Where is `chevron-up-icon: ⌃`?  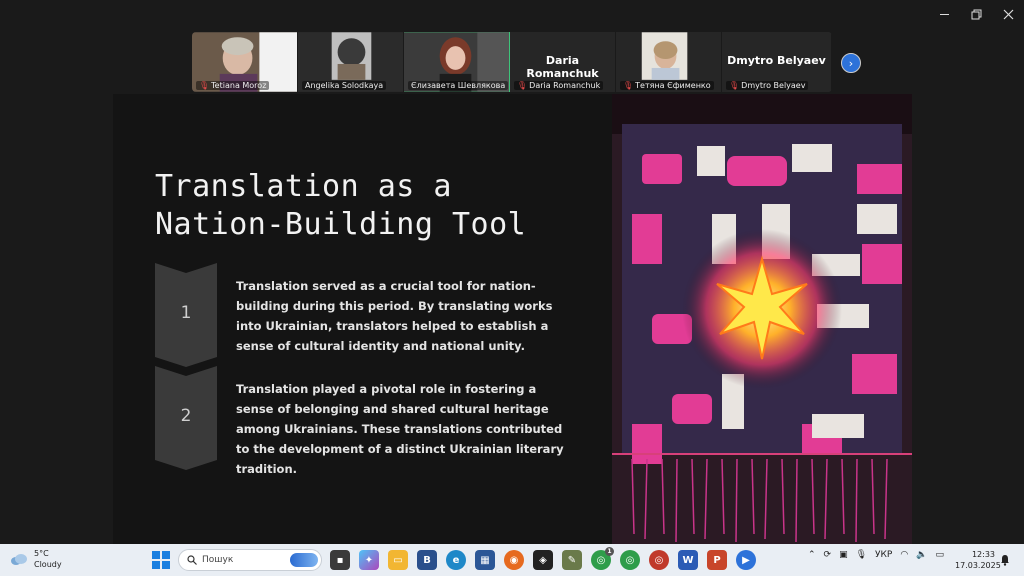
chevron-up-icon: ⌃ is located at coordinates (812, 555).